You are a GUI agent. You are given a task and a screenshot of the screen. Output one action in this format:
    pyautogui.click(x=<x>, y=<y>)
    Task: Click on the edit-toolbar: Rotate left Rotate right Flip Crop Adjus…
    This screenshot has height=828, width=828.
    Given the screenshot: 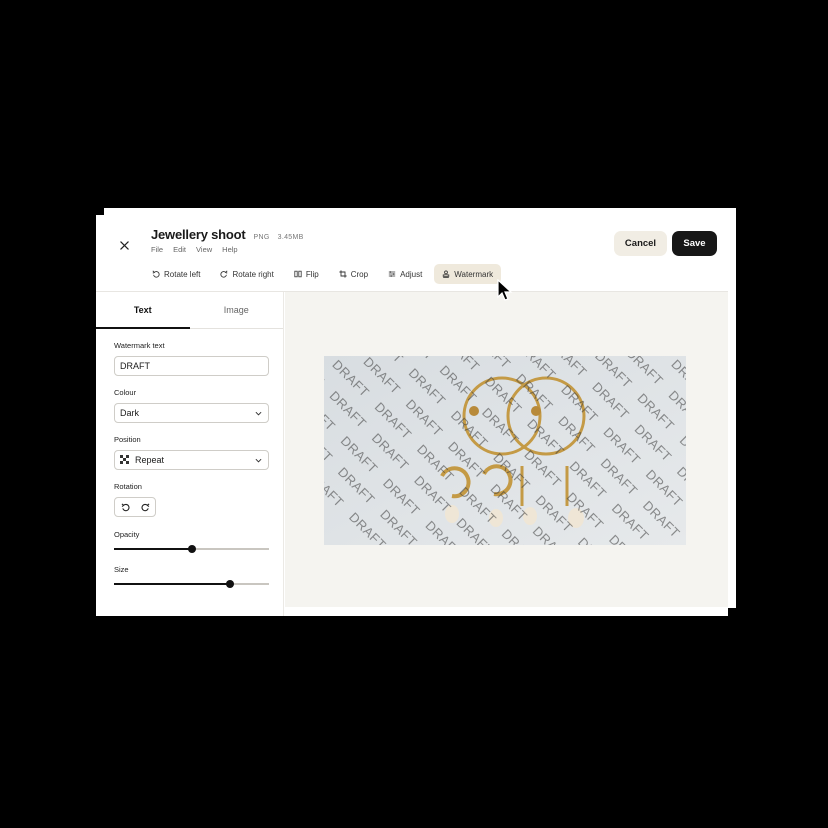 What is the action you would take?
    pyautogui.click(x=323, y=274)
    